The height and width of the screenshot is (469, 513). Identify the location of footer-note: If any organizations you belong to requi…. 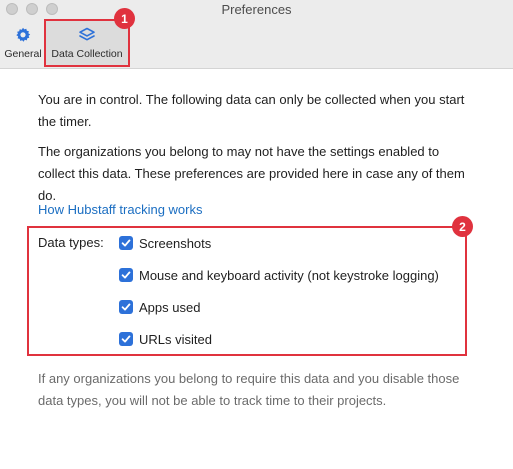
(249, 389).